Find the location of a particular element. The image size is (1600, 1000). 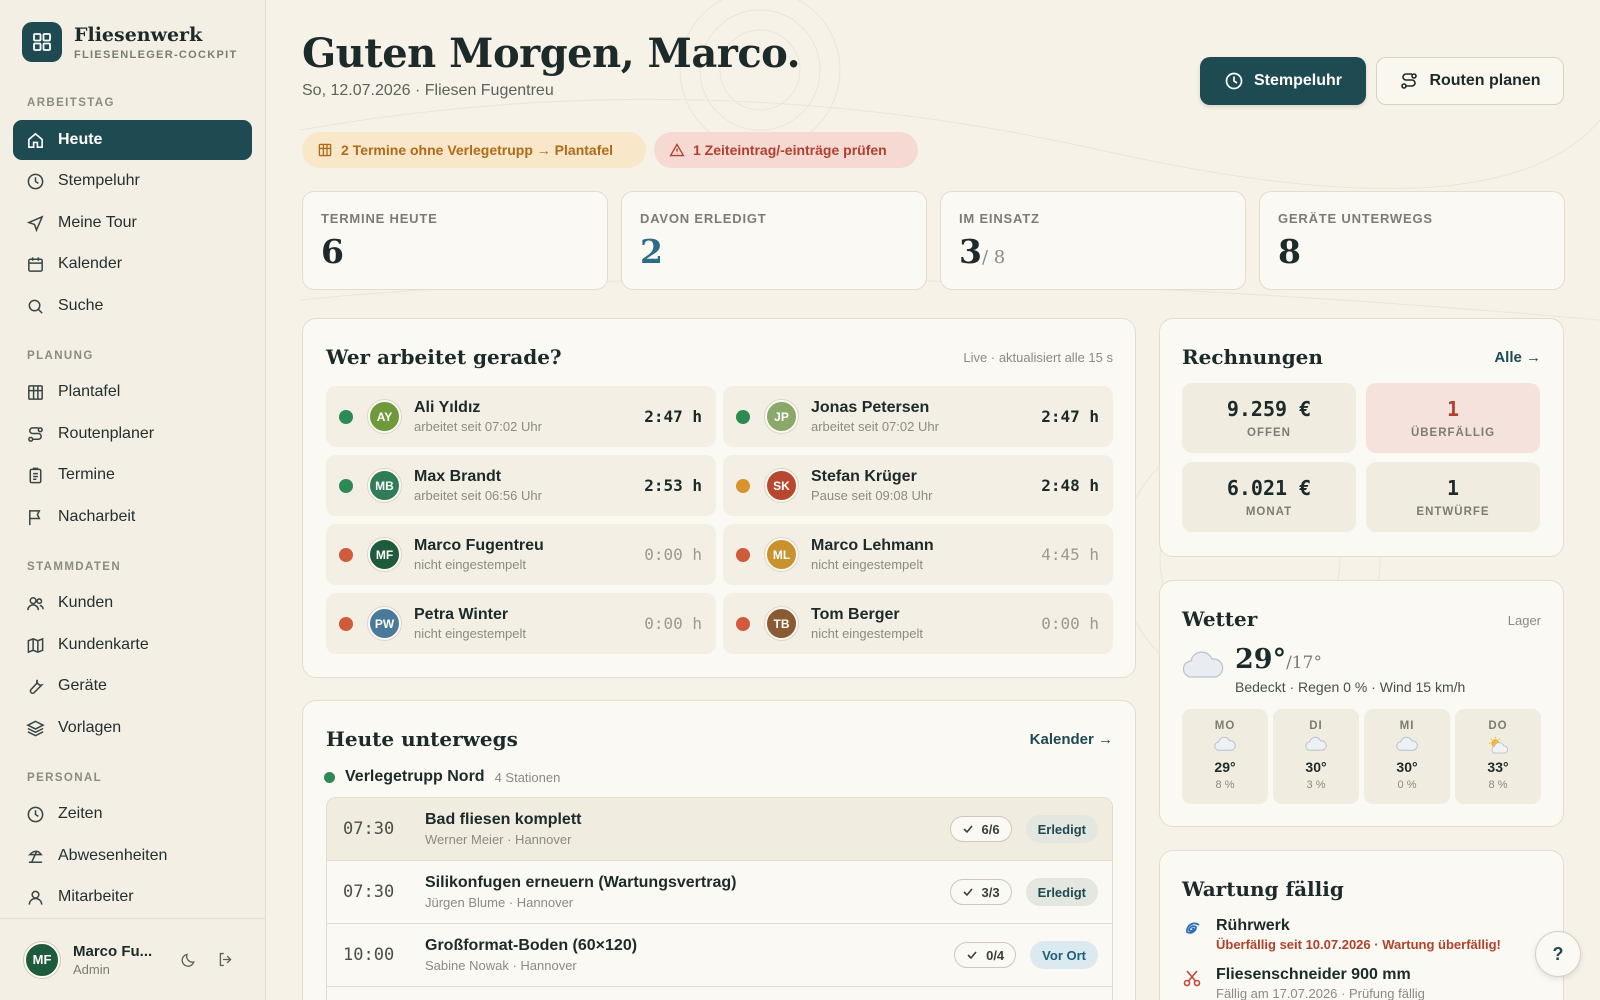

worker-name: Marco Fugentreu is located at coordinates (479, 545).